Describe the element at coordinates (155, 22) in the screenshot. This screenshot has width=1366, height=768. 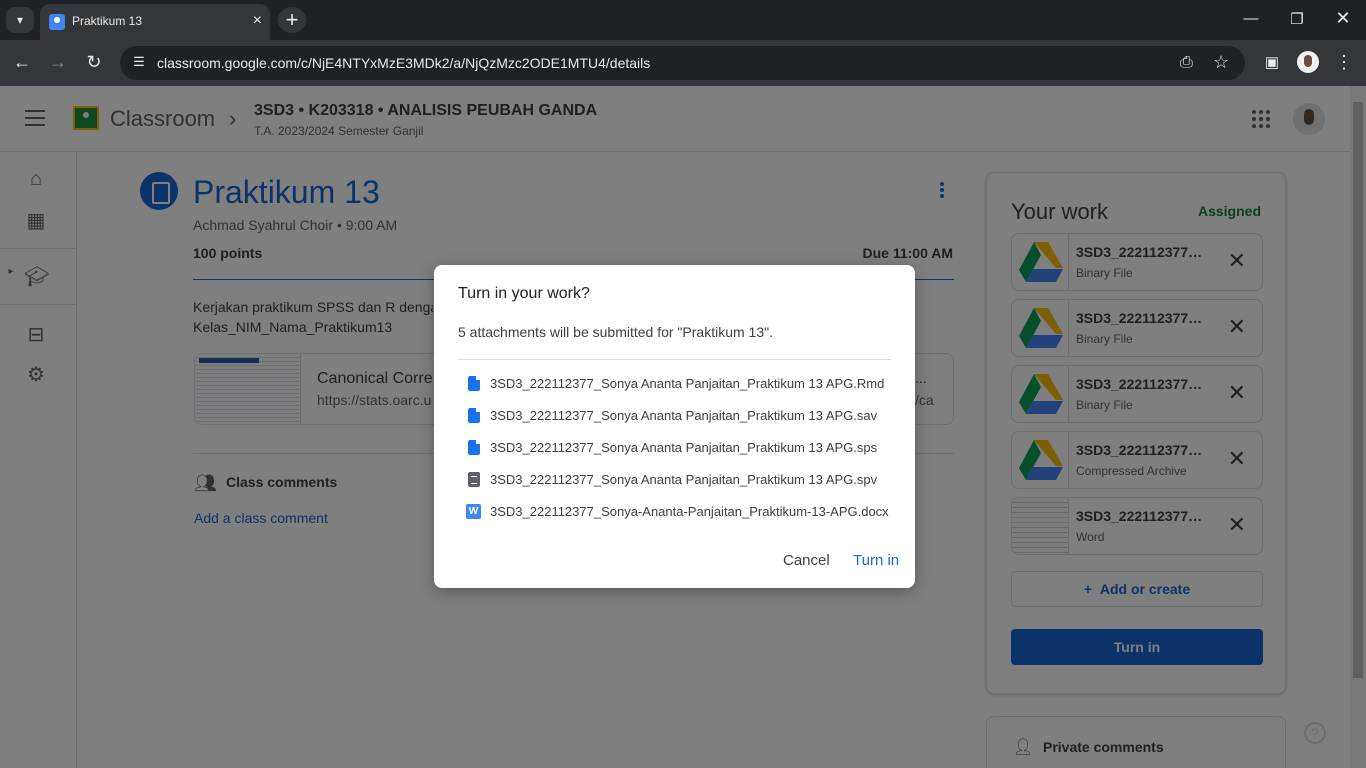
I see `browser-tab: Praktikum 13 ×` at that location.